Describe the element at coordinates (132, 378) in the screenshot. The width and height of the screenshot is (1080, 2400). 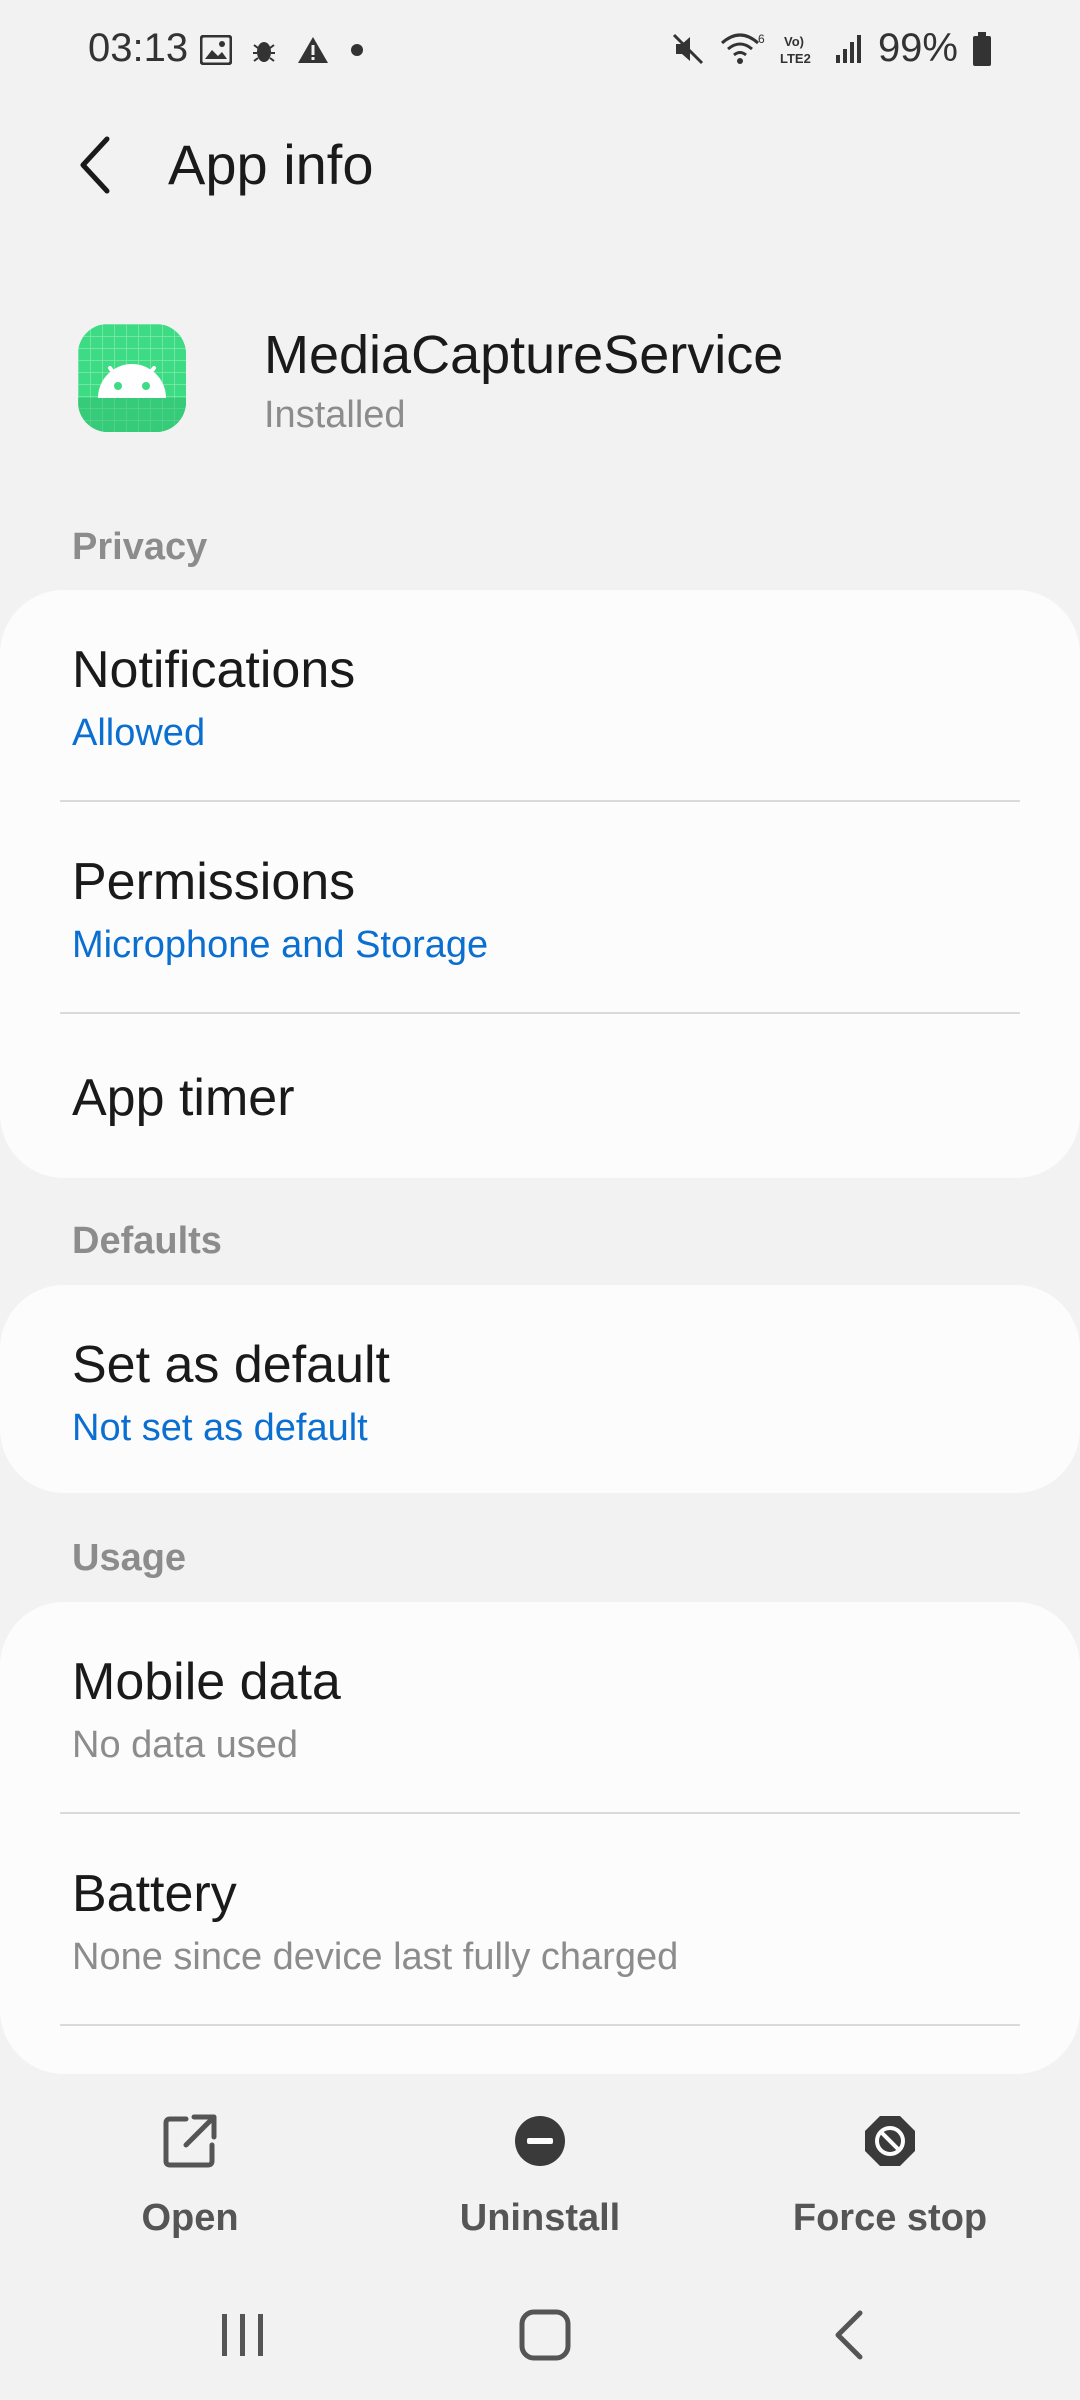
I see `android-icon` at that location.